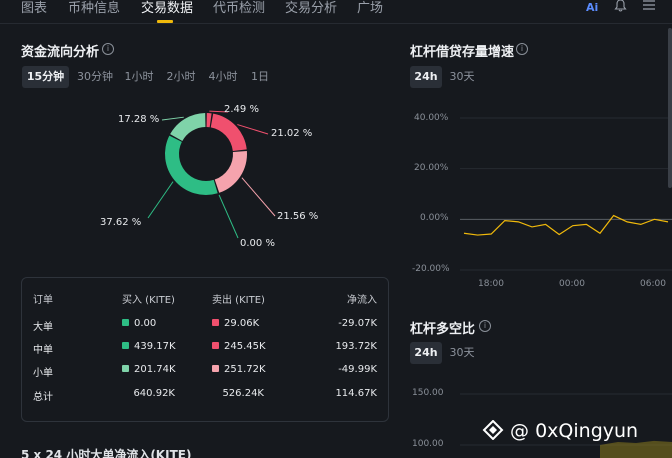  I want to click on x-tick: 00:00, so click(572, 284).